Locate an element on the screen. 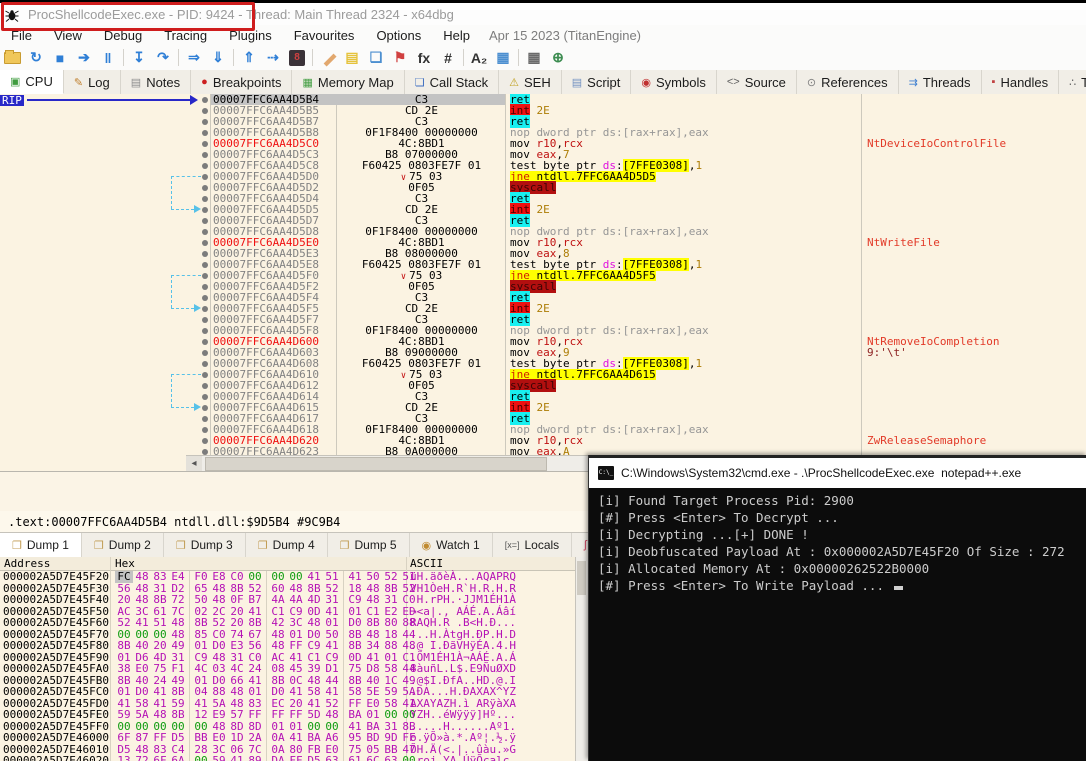 The width and height of the screenshot is (1086, 761). disasm-row: 00007FFC6AA4D5B5 CD 2E int 2E is located at coordinates (543, 110).